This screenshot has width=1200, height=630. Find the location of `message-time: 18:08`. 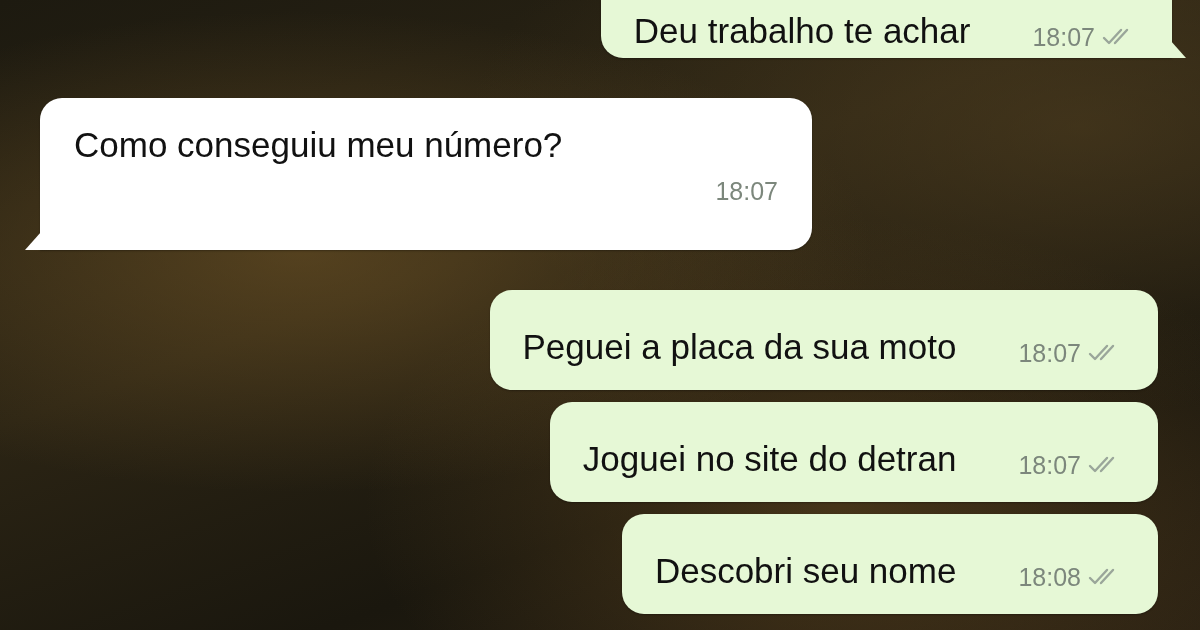

message-time: 18:08 is located at coordinates (1049, 577).